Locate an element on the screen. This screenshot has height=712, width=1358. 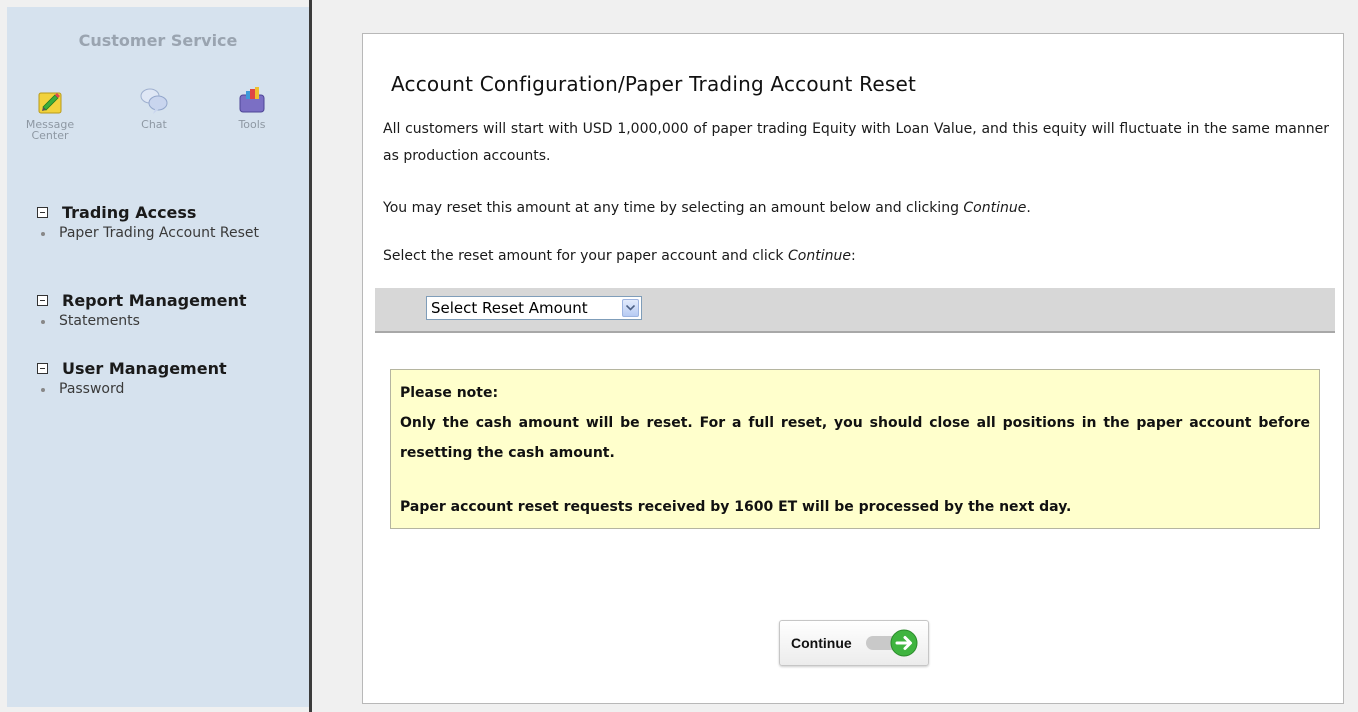
chat-icon is located at coordinates (154, 101).